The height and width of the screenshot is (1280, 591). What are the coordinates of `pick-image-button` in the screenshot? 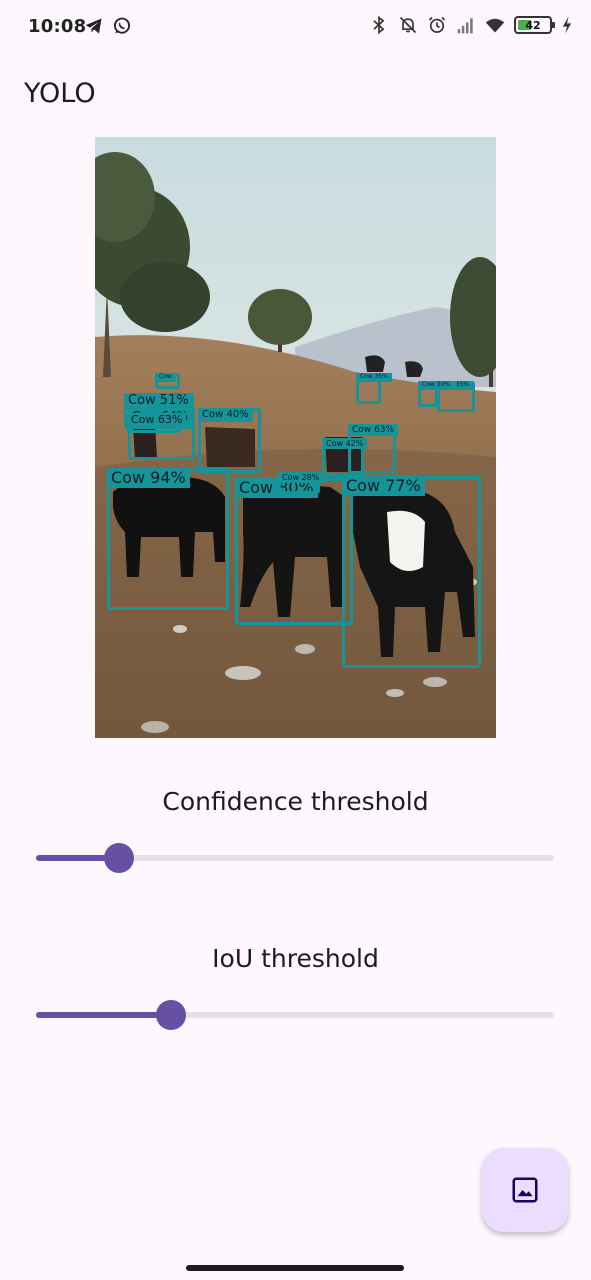 It's located at (525, 1190).